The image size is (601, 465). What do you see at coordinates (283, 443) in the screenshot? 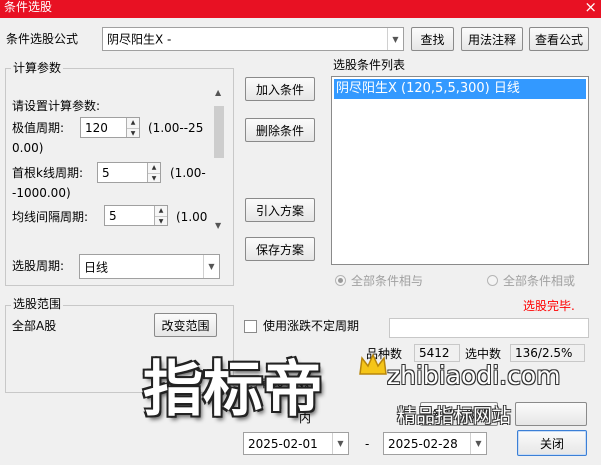
I see `start-date: 2025-02-01` at bounding box center [283, 443].